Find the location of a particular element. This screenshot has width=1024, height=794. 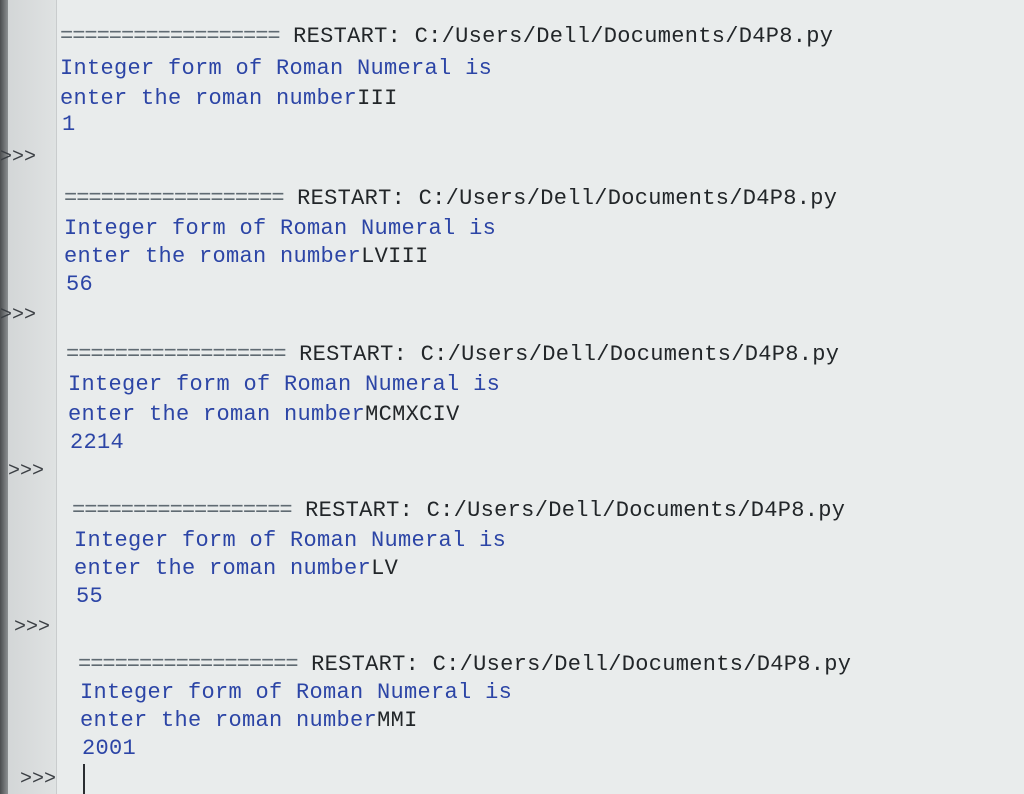

typed-roman-numeral: MCMXCIV is located at coordinates (412, 414).